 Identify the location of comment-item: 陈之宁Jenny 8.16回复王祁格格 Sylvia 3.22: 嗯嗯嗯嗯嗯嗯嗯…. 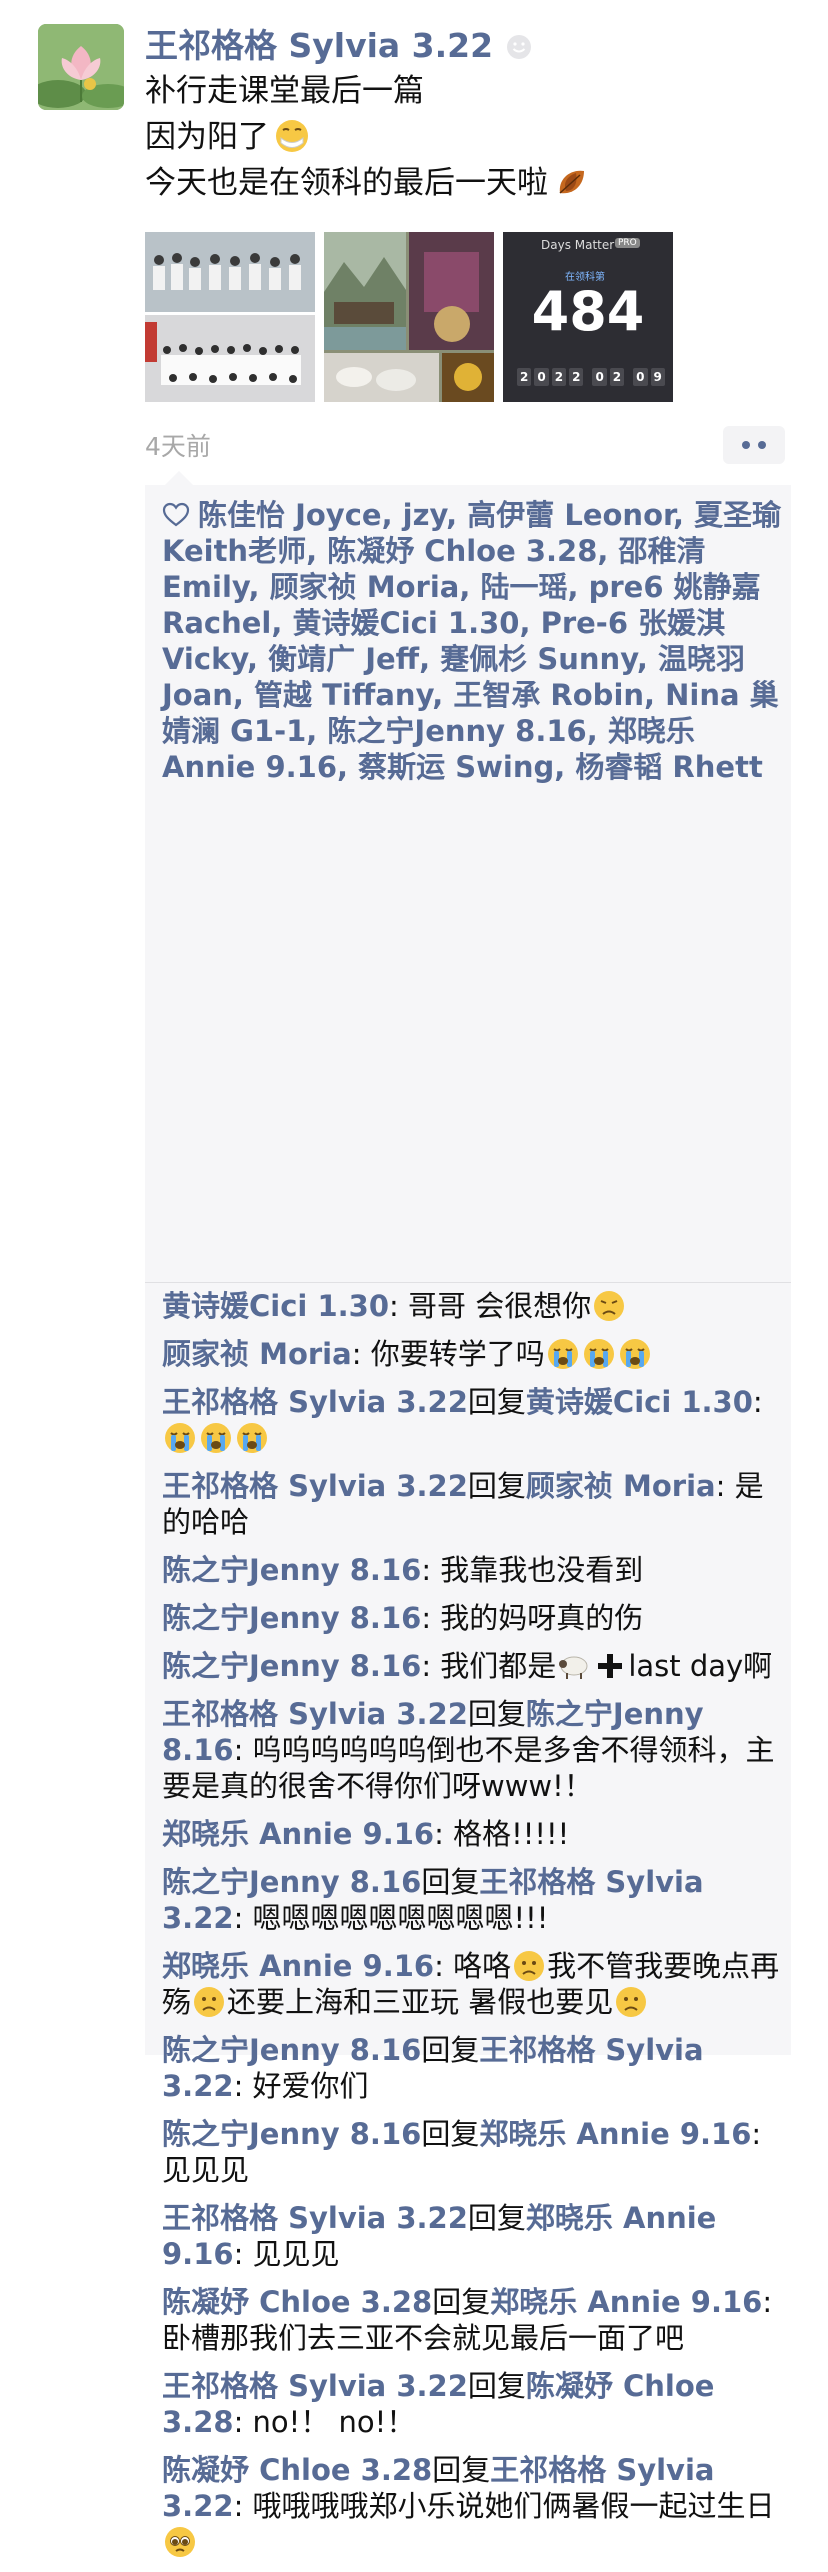
(472, 1900).